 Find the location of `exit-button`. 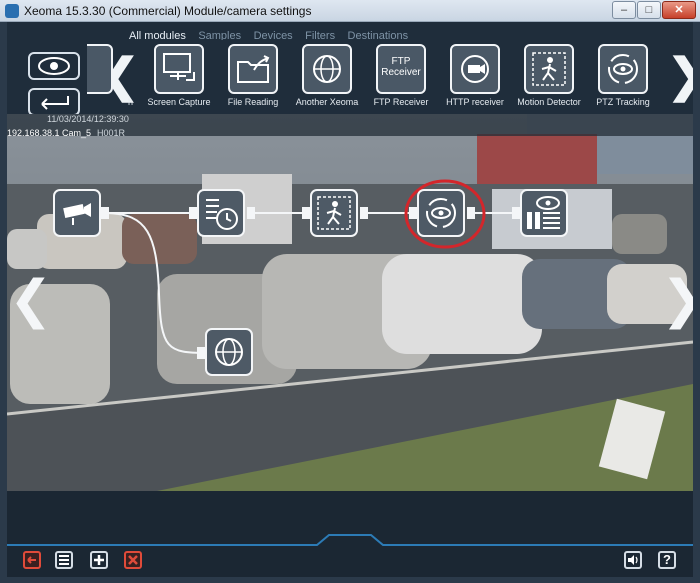

exit-button is located at coordinates (32, 560).